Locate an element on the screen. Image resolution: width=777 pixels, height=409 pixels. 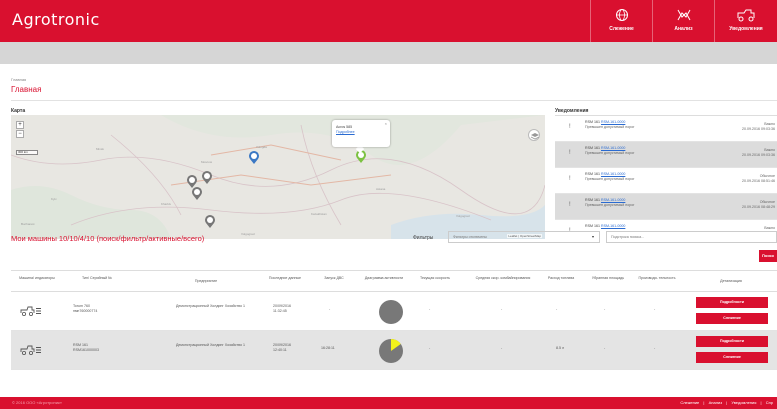
machine-engine-start: 16:28:11 is located at coordinates (328, 348).